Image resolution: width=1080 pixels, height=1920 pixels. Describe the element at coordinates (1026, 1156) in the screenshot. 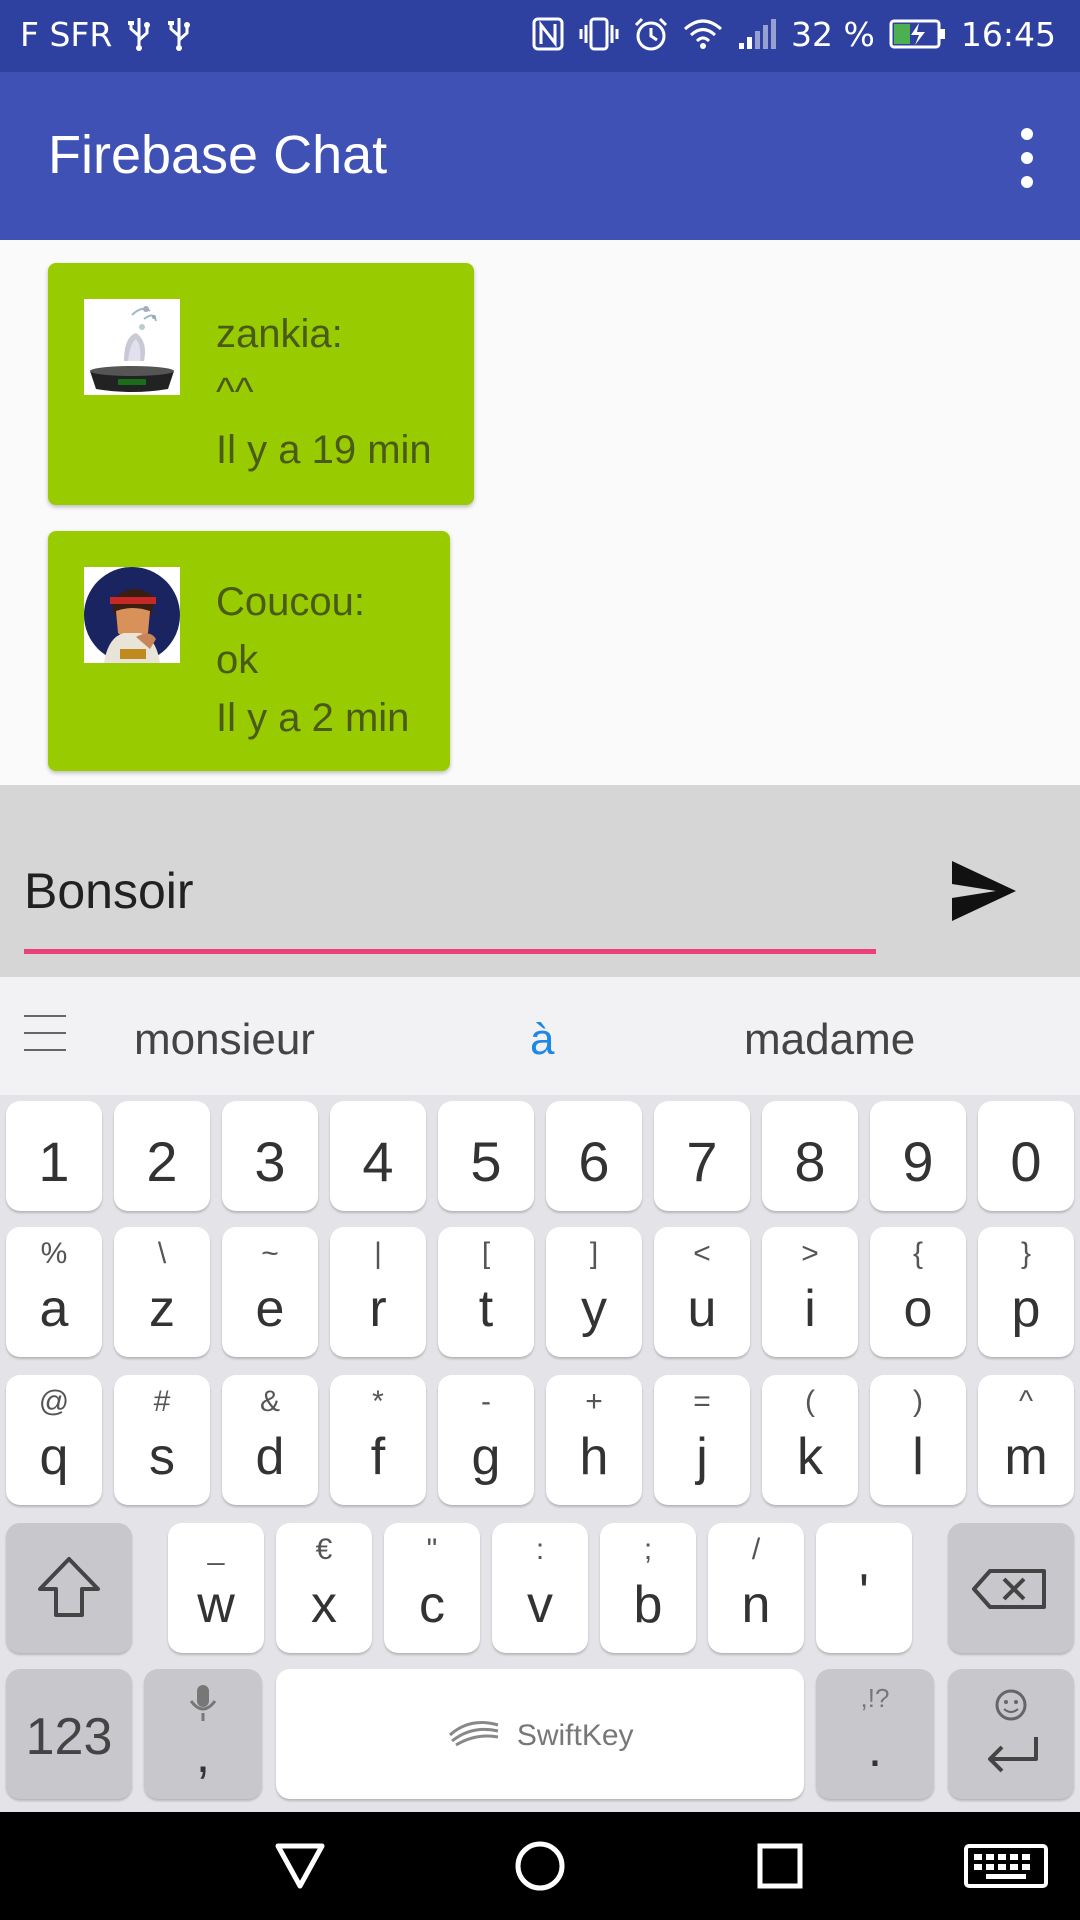

I see `key-0: 0` at that location.